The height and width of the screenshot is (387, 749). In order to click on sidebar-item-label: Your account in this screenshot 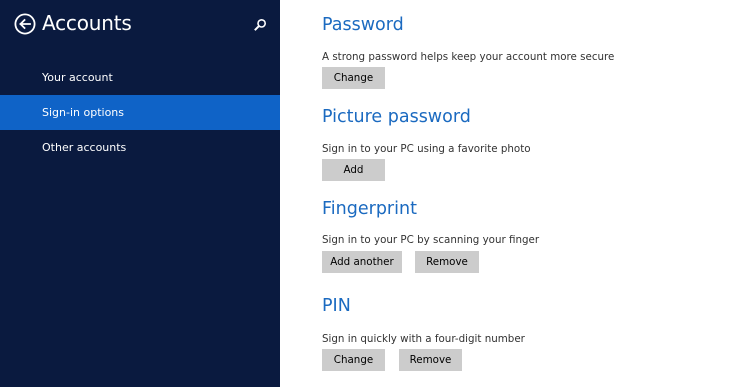, I will do `click(77, 77)`.